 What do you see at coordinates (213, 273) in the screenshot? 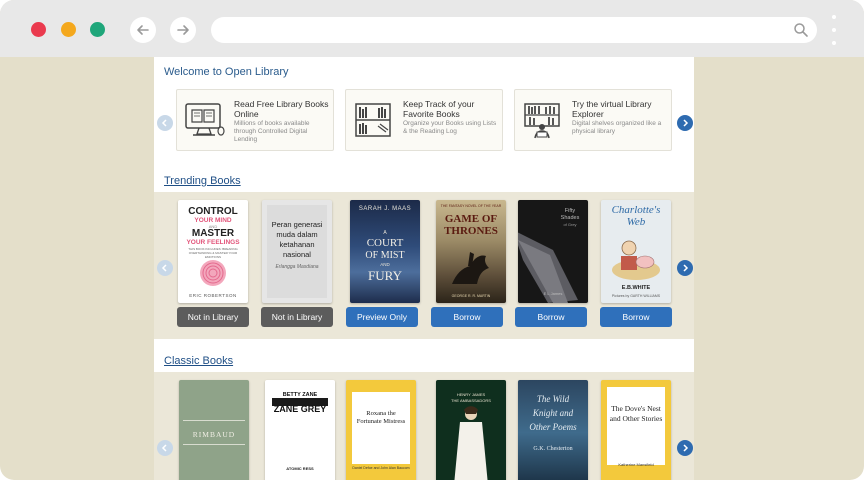
I see `fingerprint-icon` at bounding box center [213, 273].